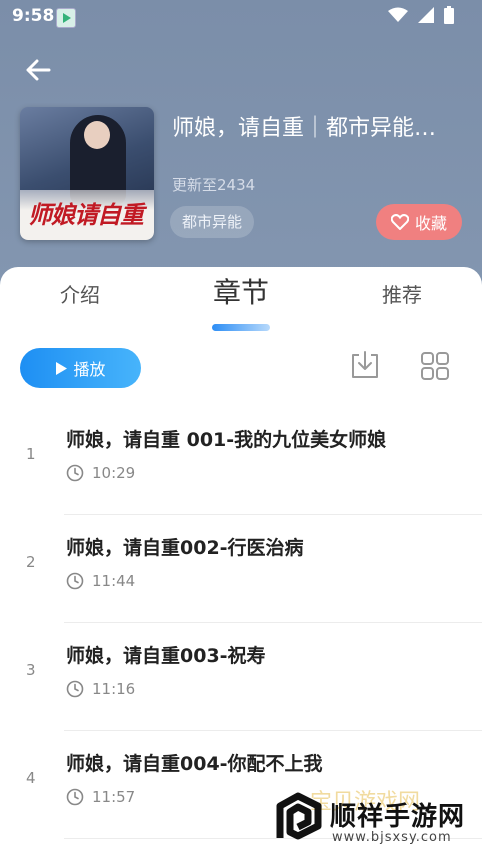  I want to click on favorite-button: 收藏, so click(419, 222).